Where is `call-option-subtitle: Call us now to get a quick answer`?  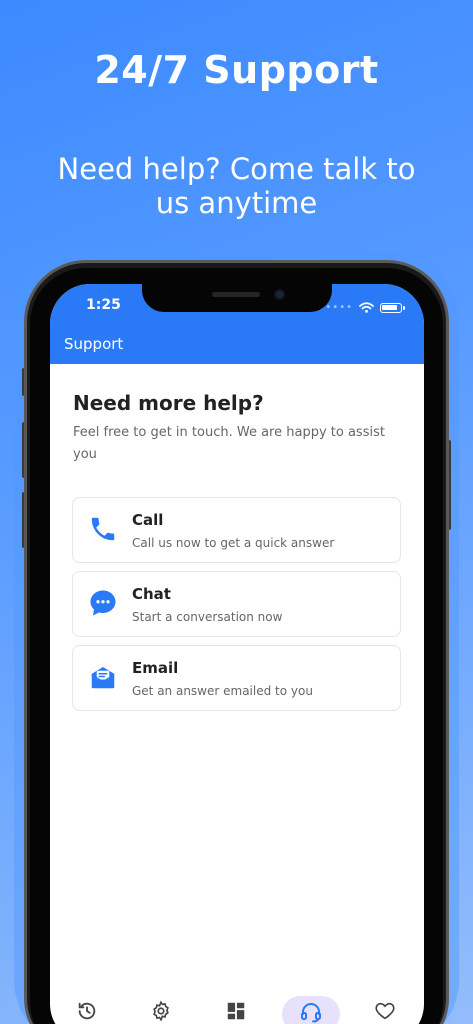 call-option-subtitle: Call us now to get a quick answer is located at coordinates (233, 543).